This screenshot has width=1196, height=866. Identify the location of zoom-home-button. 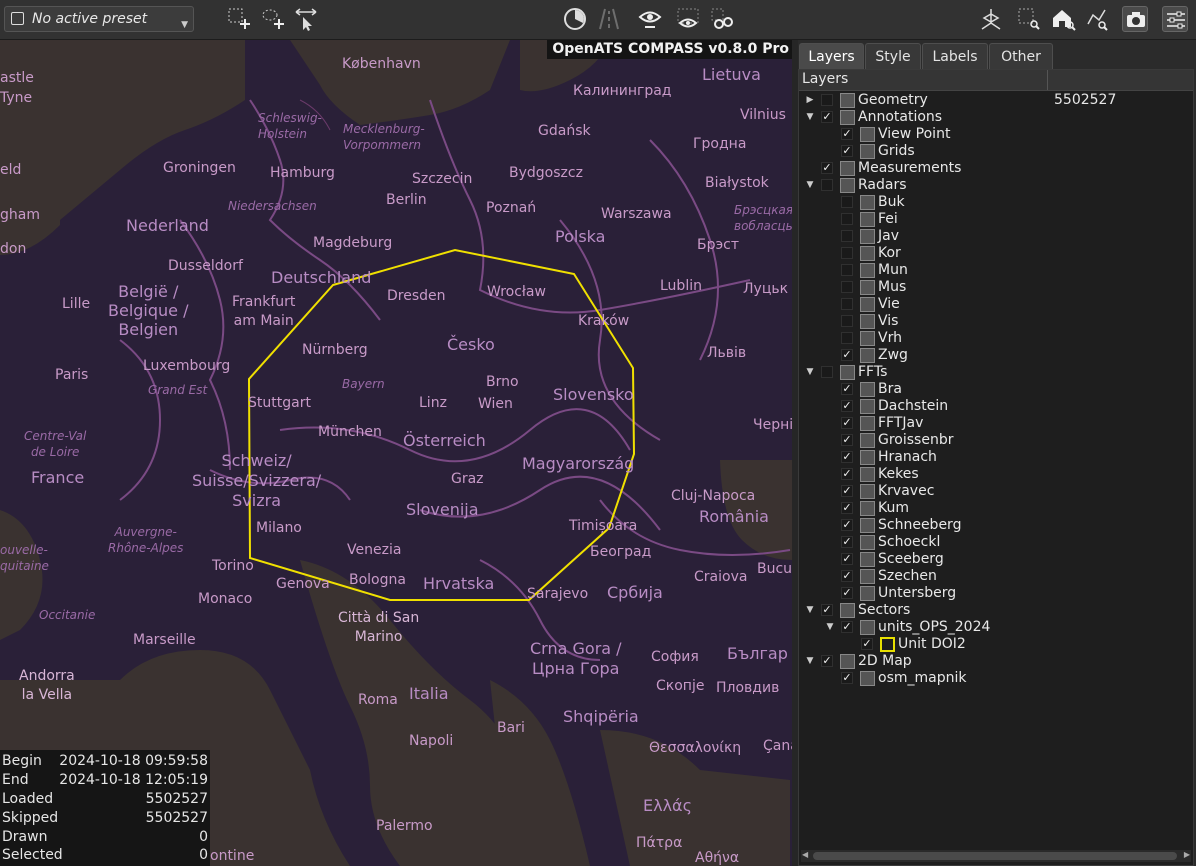
(1063, 19).